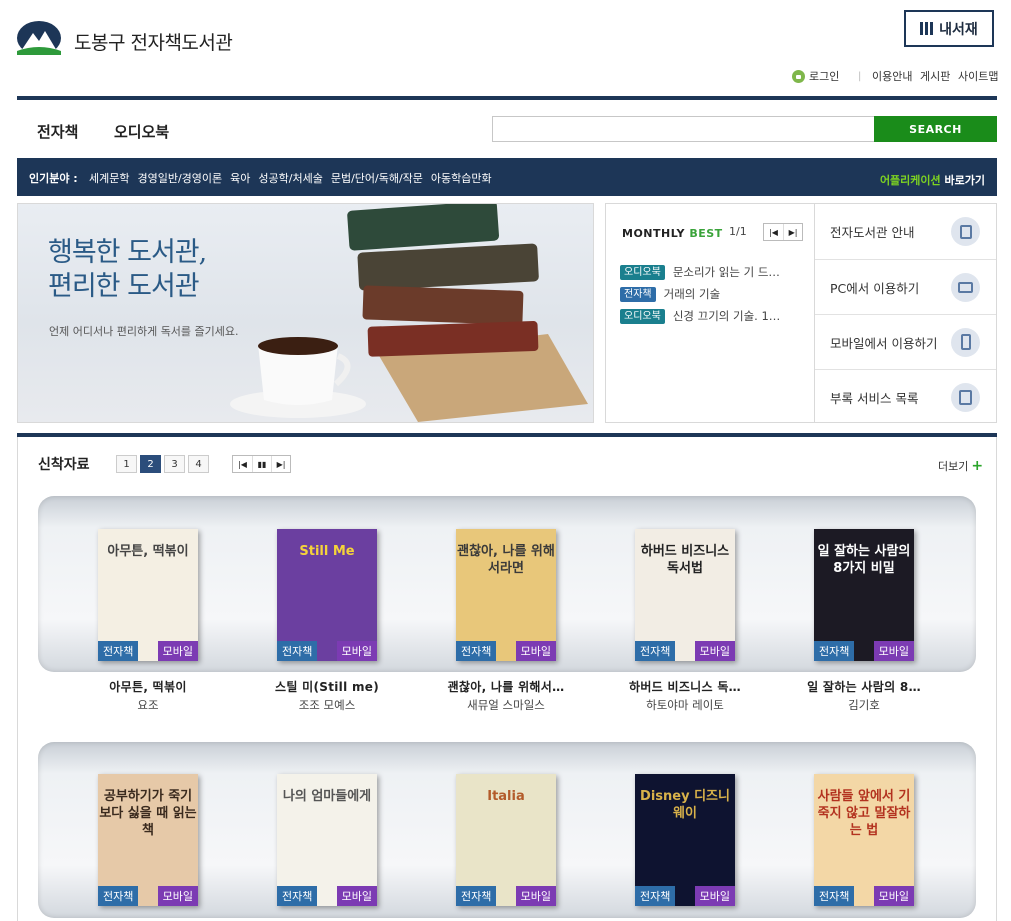 The height and width of the screenshot is (921, 1011). Describe the element at coordinates (109, 178) in the screenshot. I see `popular-item: 세계문학` at that location.